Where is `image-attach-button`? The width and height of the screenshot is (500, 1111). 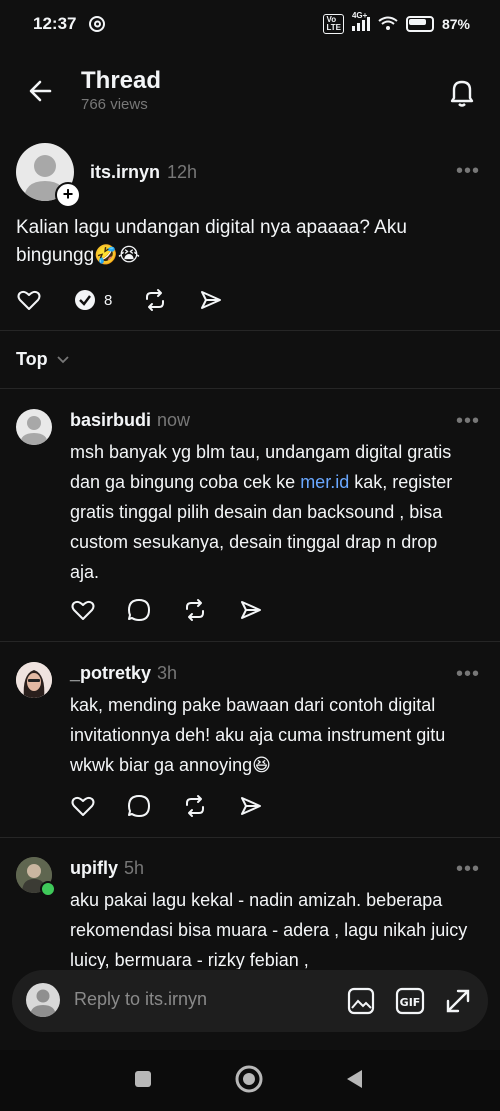
image-attach-button is located at coordinates (361, 1001).